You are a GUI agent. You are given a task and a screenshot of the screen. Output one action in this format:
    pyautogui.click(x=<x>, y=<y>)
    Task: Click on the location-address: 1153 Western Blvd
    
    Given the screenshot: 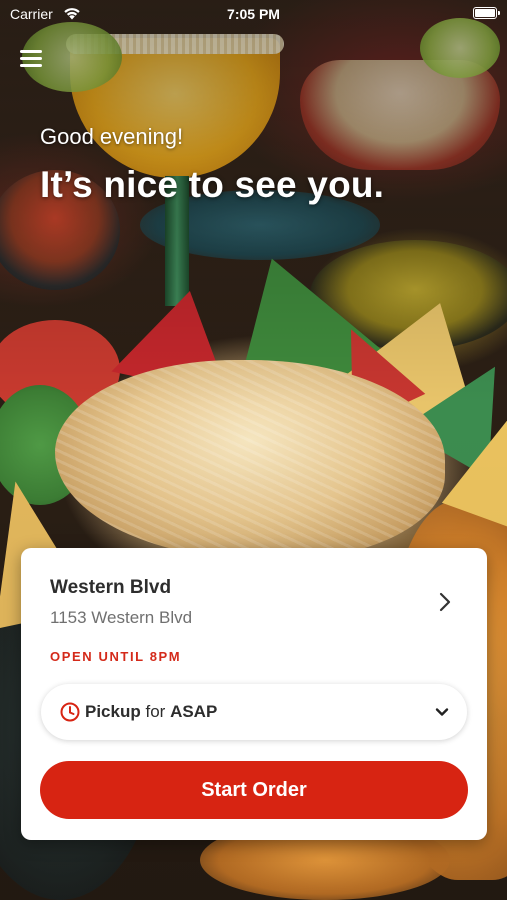 What is the action you would take?
    pyautogui.click(x=121, y=617)
    